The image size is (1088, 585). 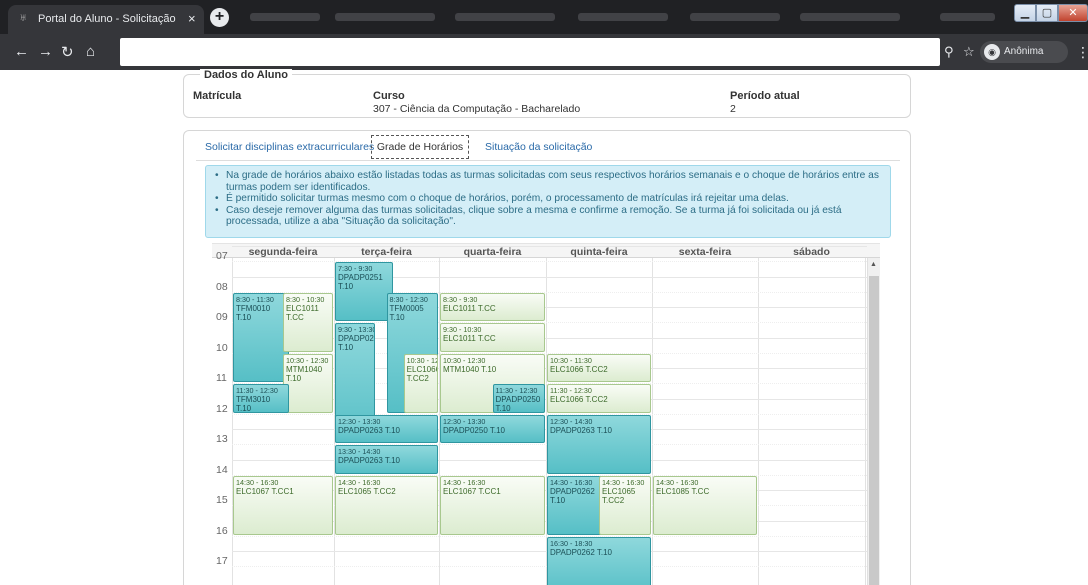 What do you see at coordinates (355, 269) in the screenshot?
I see `class-time: 7:30 - 9:30` at bounding box center [355, 269].